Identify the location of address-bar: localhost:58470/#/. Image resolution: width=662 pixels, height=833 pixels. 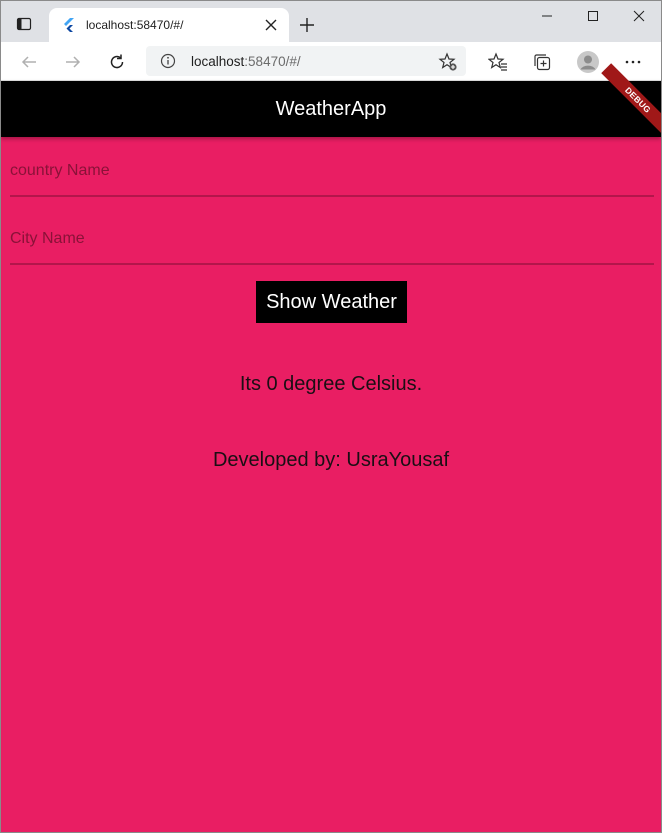
(306, 61).